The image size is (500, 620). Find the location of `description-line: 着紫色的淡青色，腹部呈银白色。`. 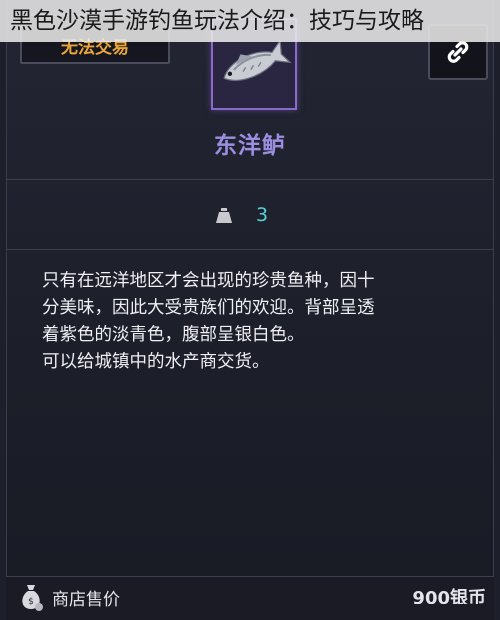

description-line: 着紫色的淡青色，腹部呈银白色。 is located at coordinates (173, 335).